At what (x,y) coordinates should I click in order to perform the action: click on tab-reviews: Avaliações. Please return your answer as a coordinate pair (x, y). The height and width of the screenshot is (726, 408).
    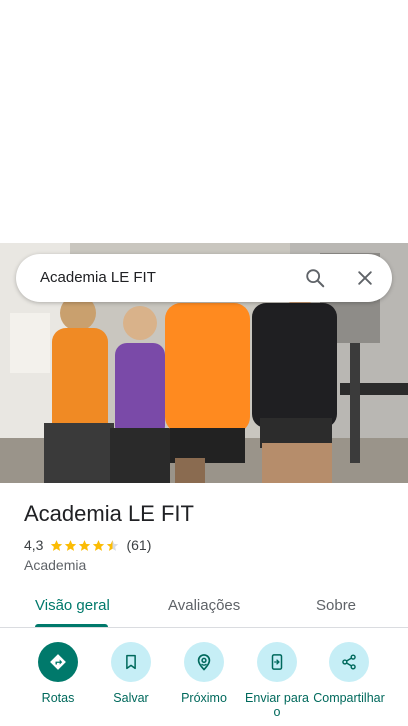
    Looking at the image, I should click on (204, 605).